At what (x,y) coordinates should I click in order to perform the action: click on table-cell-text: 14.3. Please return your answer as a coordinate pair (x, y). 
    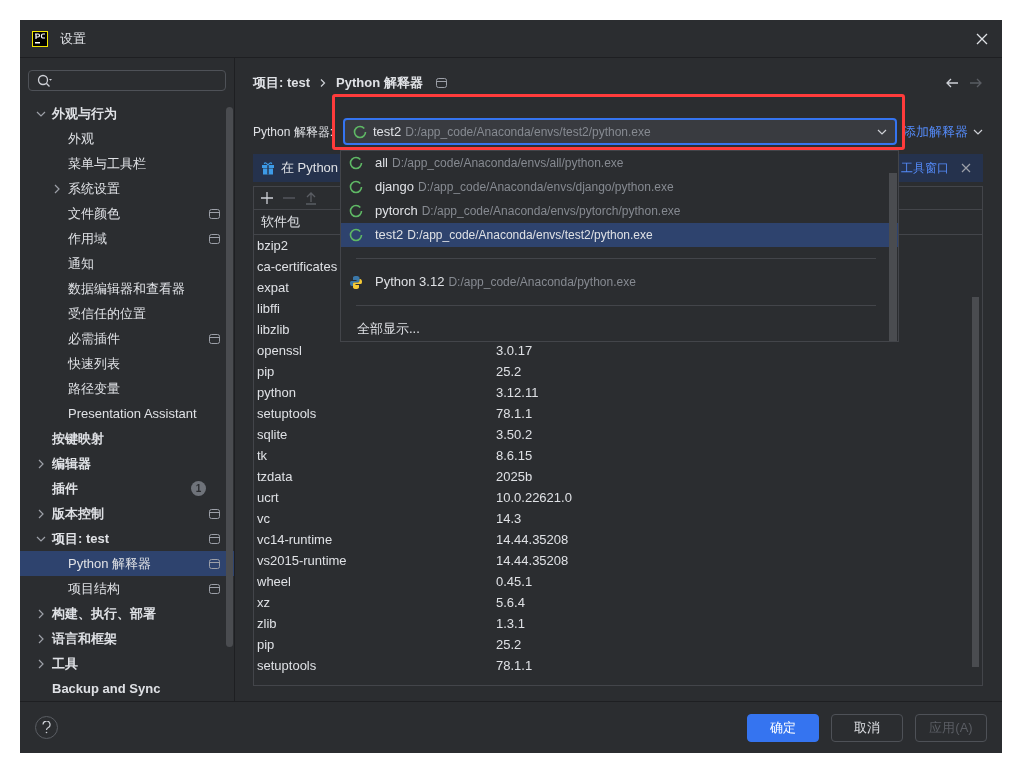
    Looking at the image, I should click on (509, 518).